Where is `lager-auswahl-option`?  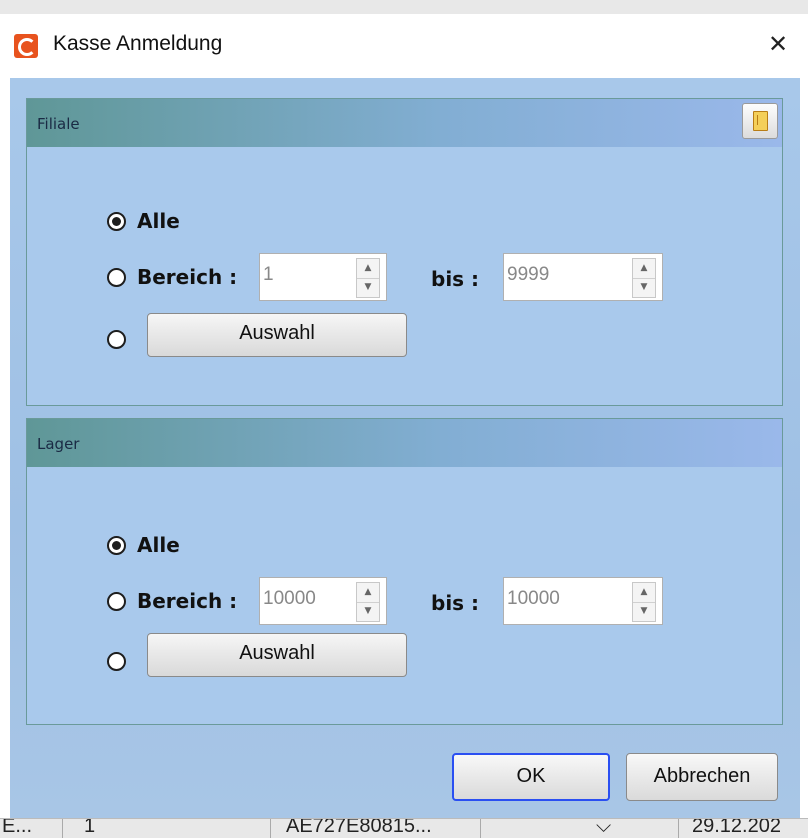 lager-auswahl-option is located at coordinates (122, 664).